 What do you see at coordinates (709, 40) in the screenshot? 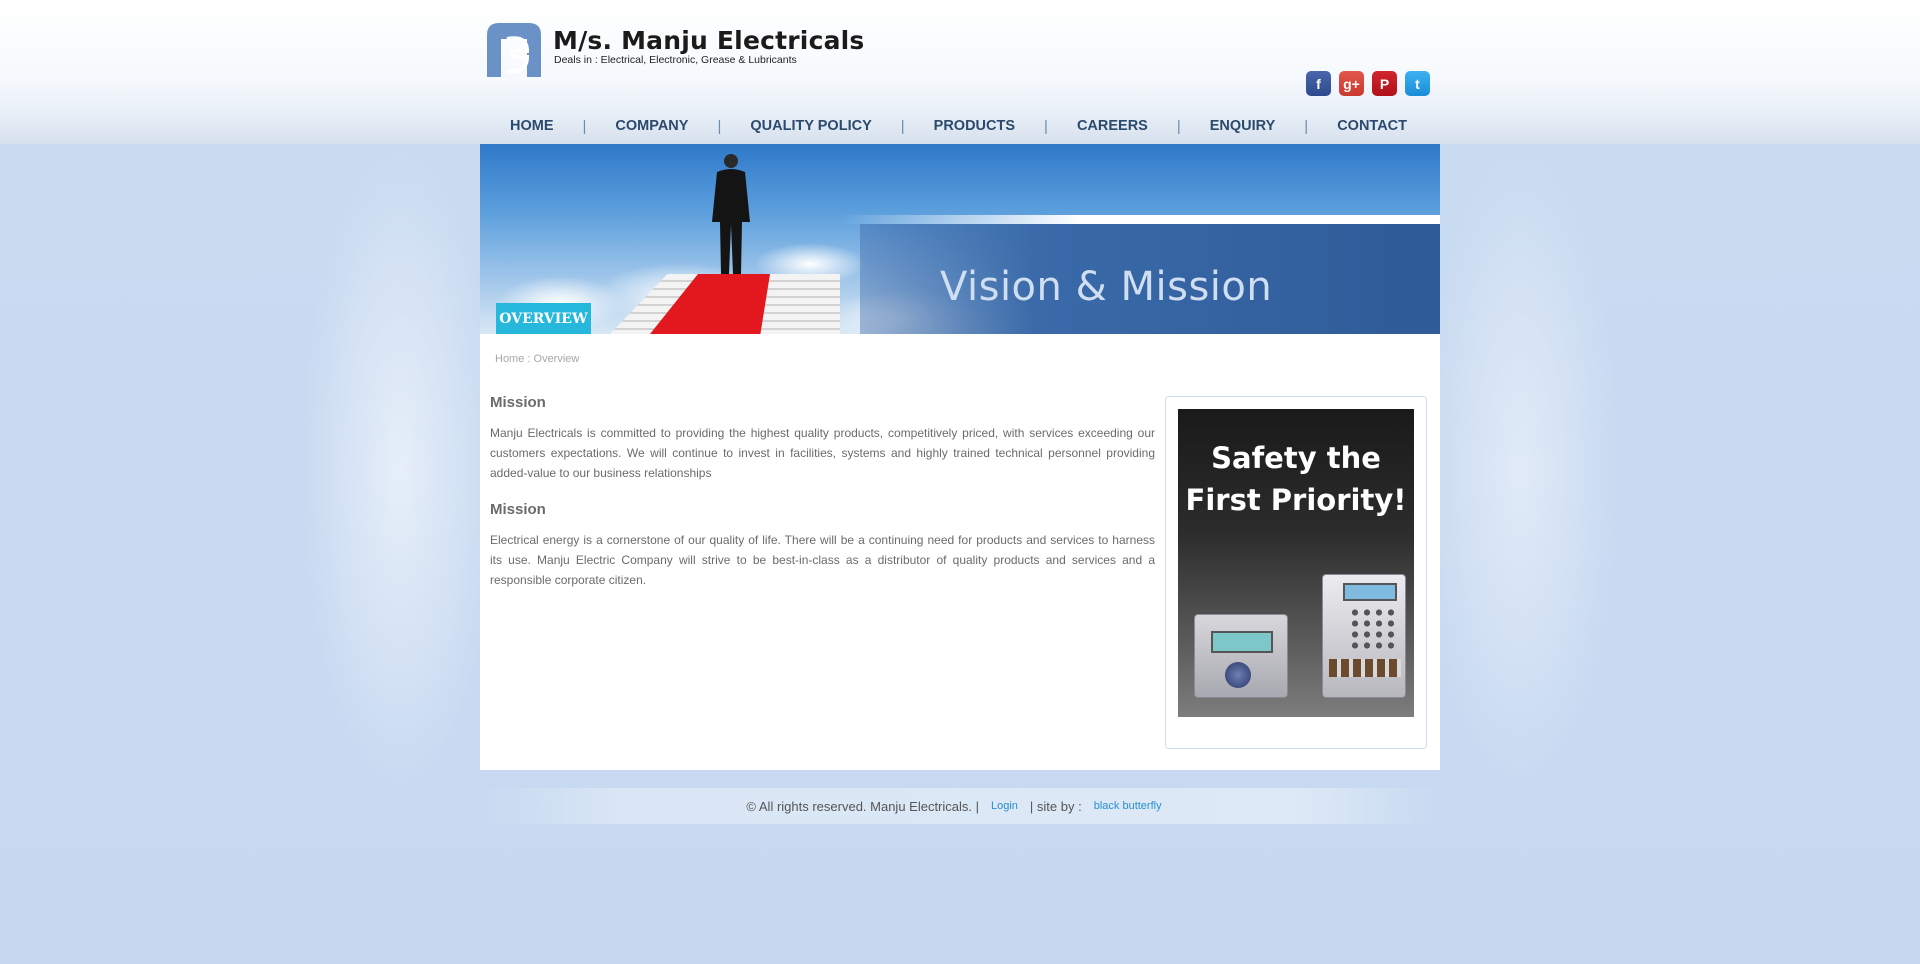
I see `site-title: M/s. Manju Electricals` at bounding box center [709, 40].